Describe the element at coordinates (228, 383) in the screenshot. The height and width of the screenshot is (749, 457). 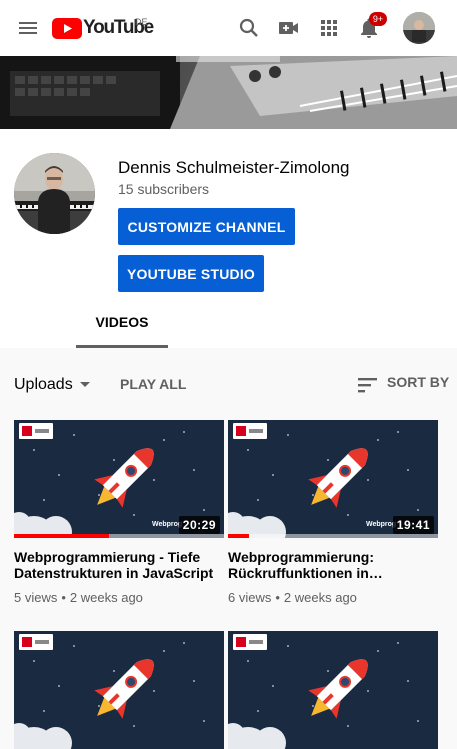
I see `filter-bar: Uploads PLAY ALL SORT BY` at that location.